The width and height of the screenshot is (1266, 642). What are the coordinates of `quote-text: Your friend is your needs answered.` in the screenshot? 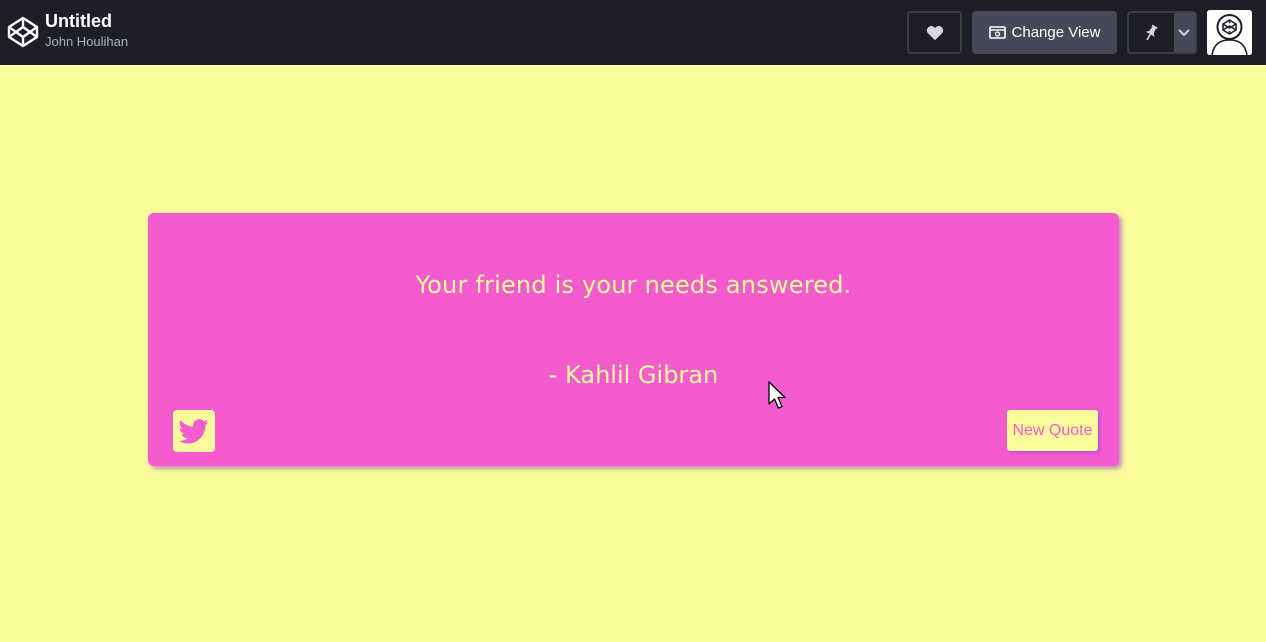 It's located at (633, 285).